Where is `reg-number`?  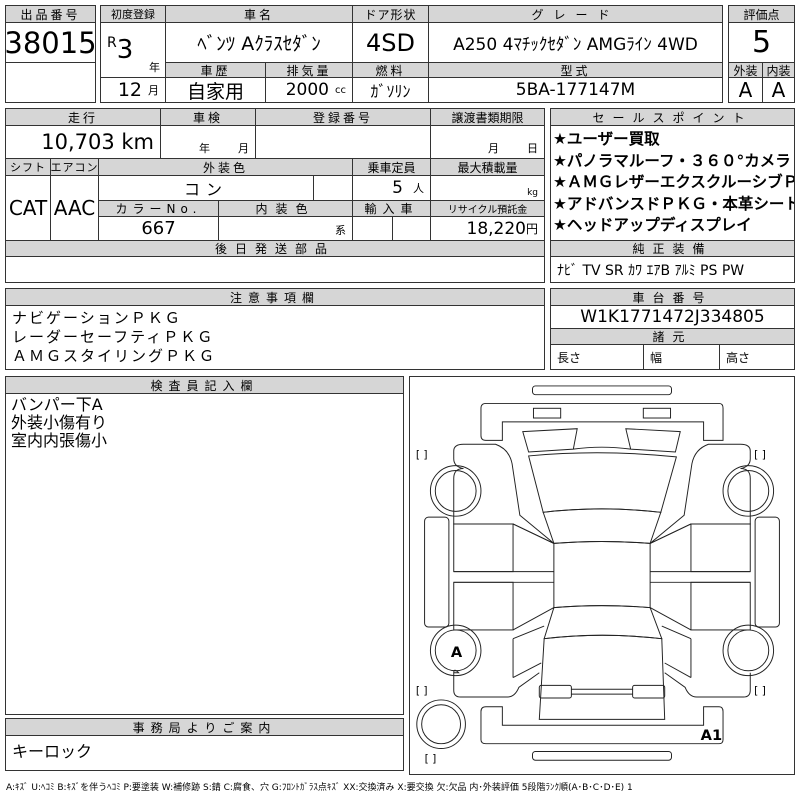
reg-number is located at coordinates (343, 142).